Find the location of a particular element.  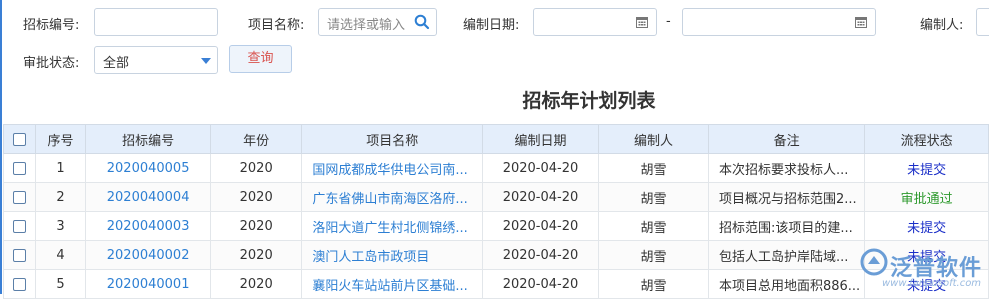

col-header: 招标编号 is located at coordinates (148, 139).